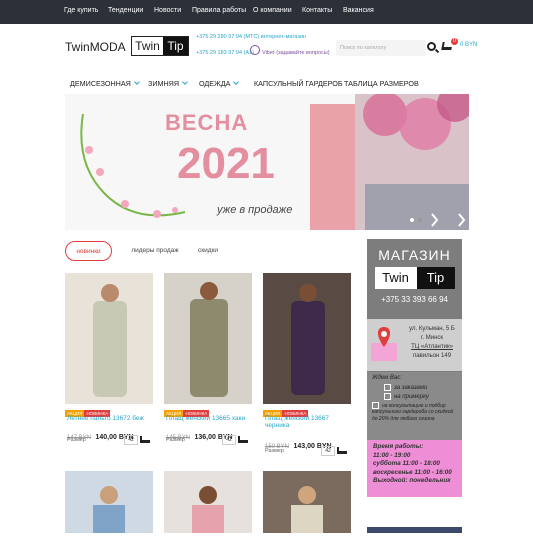 The width and height of the screenshot is (533, 538). What do you see at coordinates (412, 480) in the screenshot?
I see `hours-dayoff: Выходной: понедельник` at bounding box center [412, 480].